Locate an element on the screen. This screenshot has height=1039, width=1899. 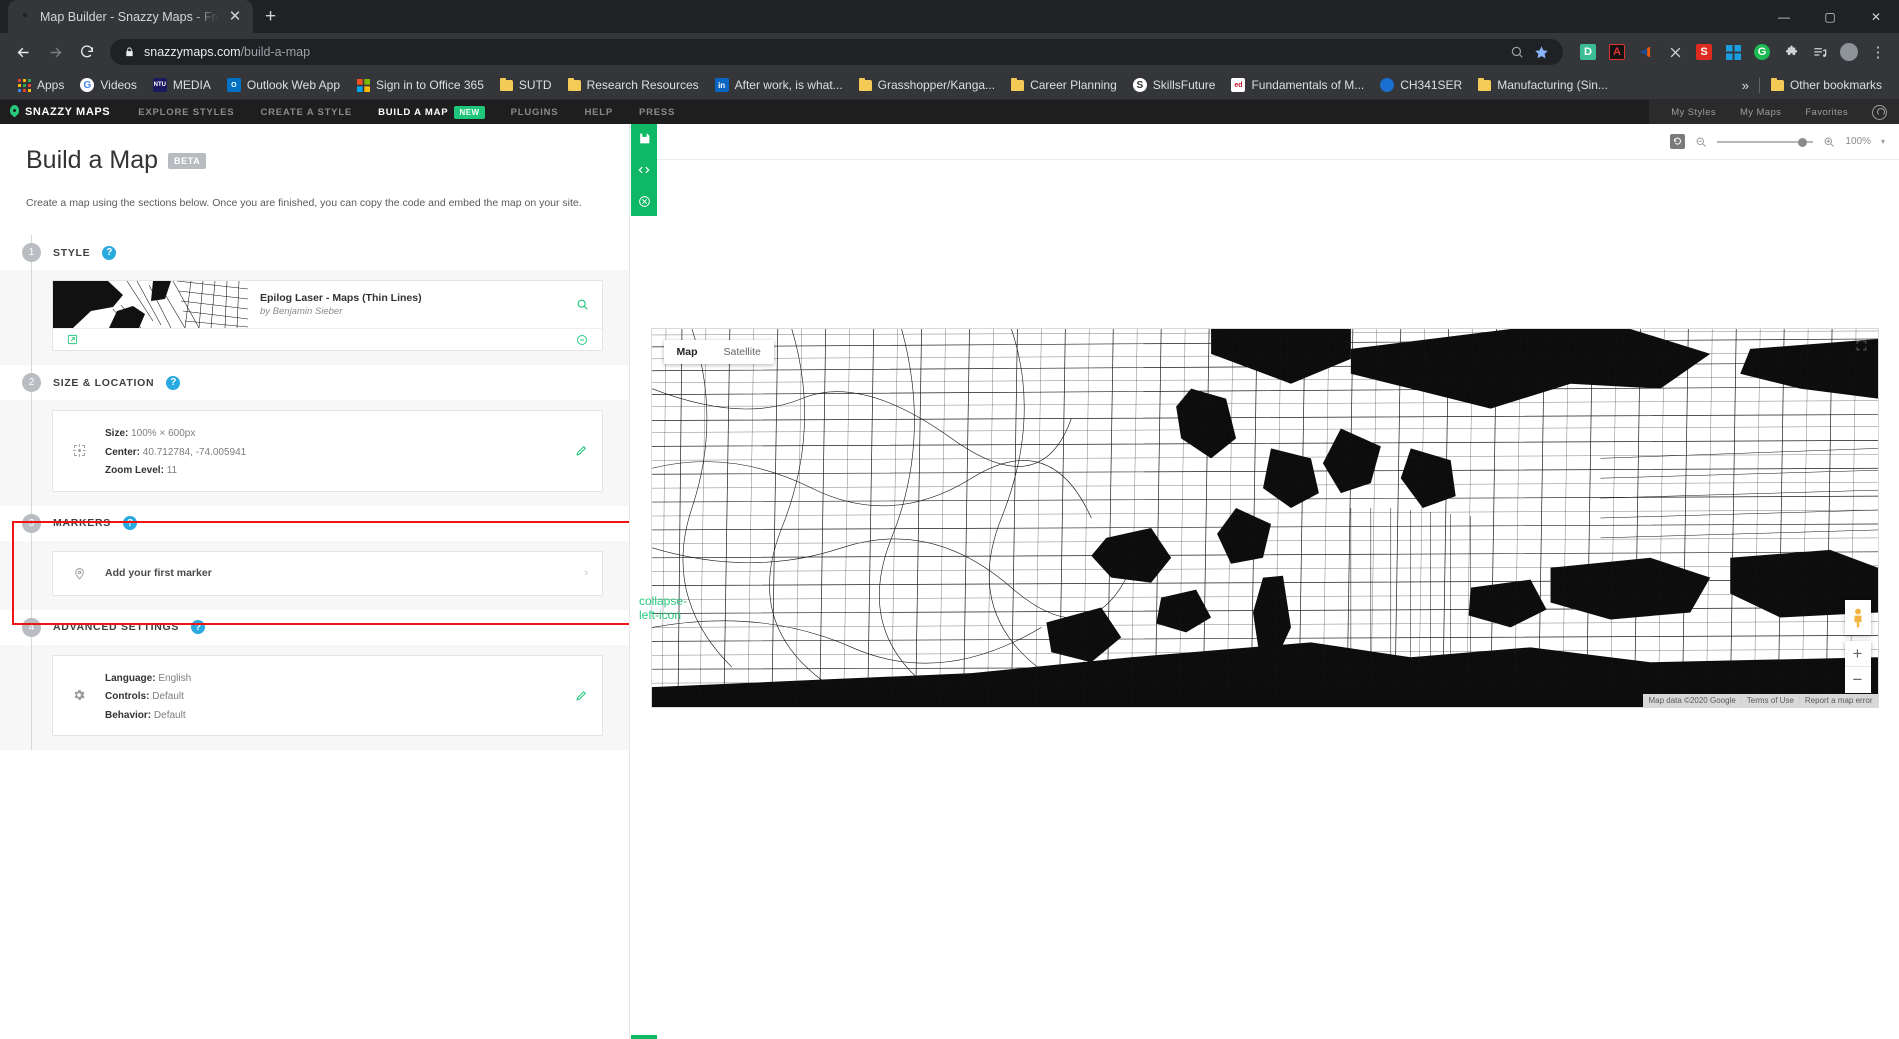
zoom-slider-knob is located at coordinates (1803, 142).